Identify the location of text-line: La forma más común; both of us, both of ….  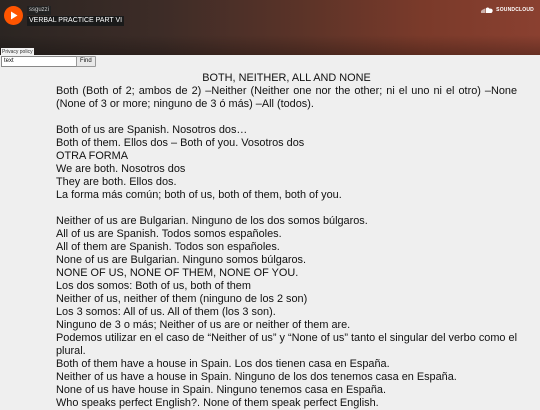
(199, 195).